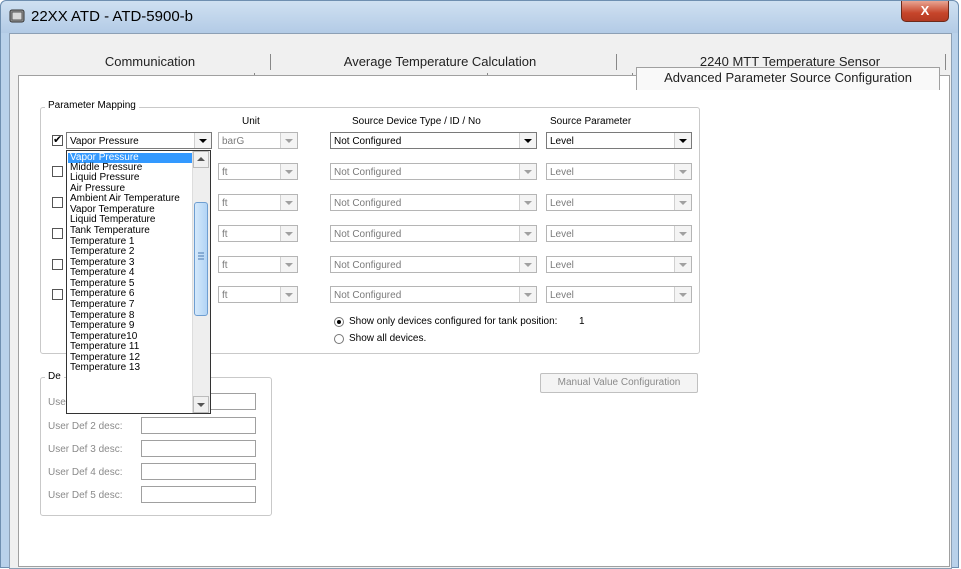 The image size is (961, 569). What do you see at coordinates (251, 121) in the screenshot?
I see `unit-header: Unit` at bounding box center [251, 121].